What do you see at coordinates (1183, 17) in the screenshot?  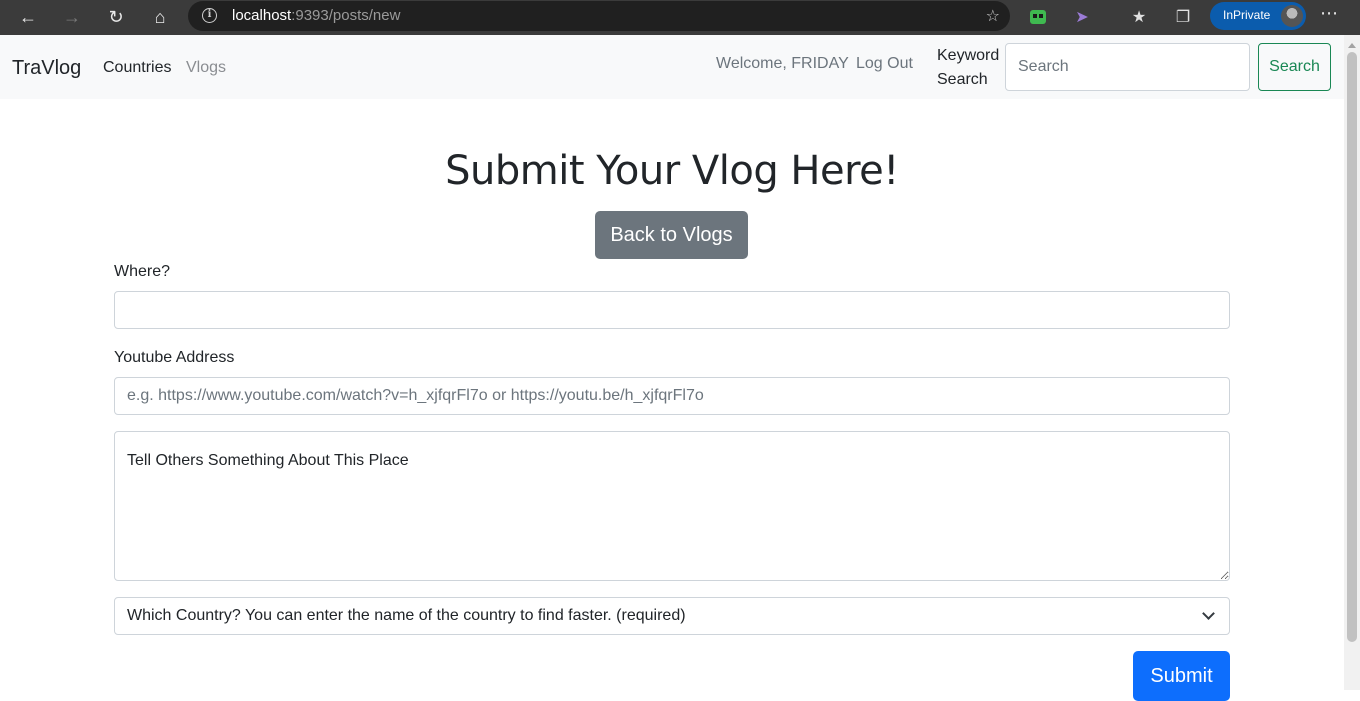 I see `collections-icon: ❐` at bounding box center [1183, 17].